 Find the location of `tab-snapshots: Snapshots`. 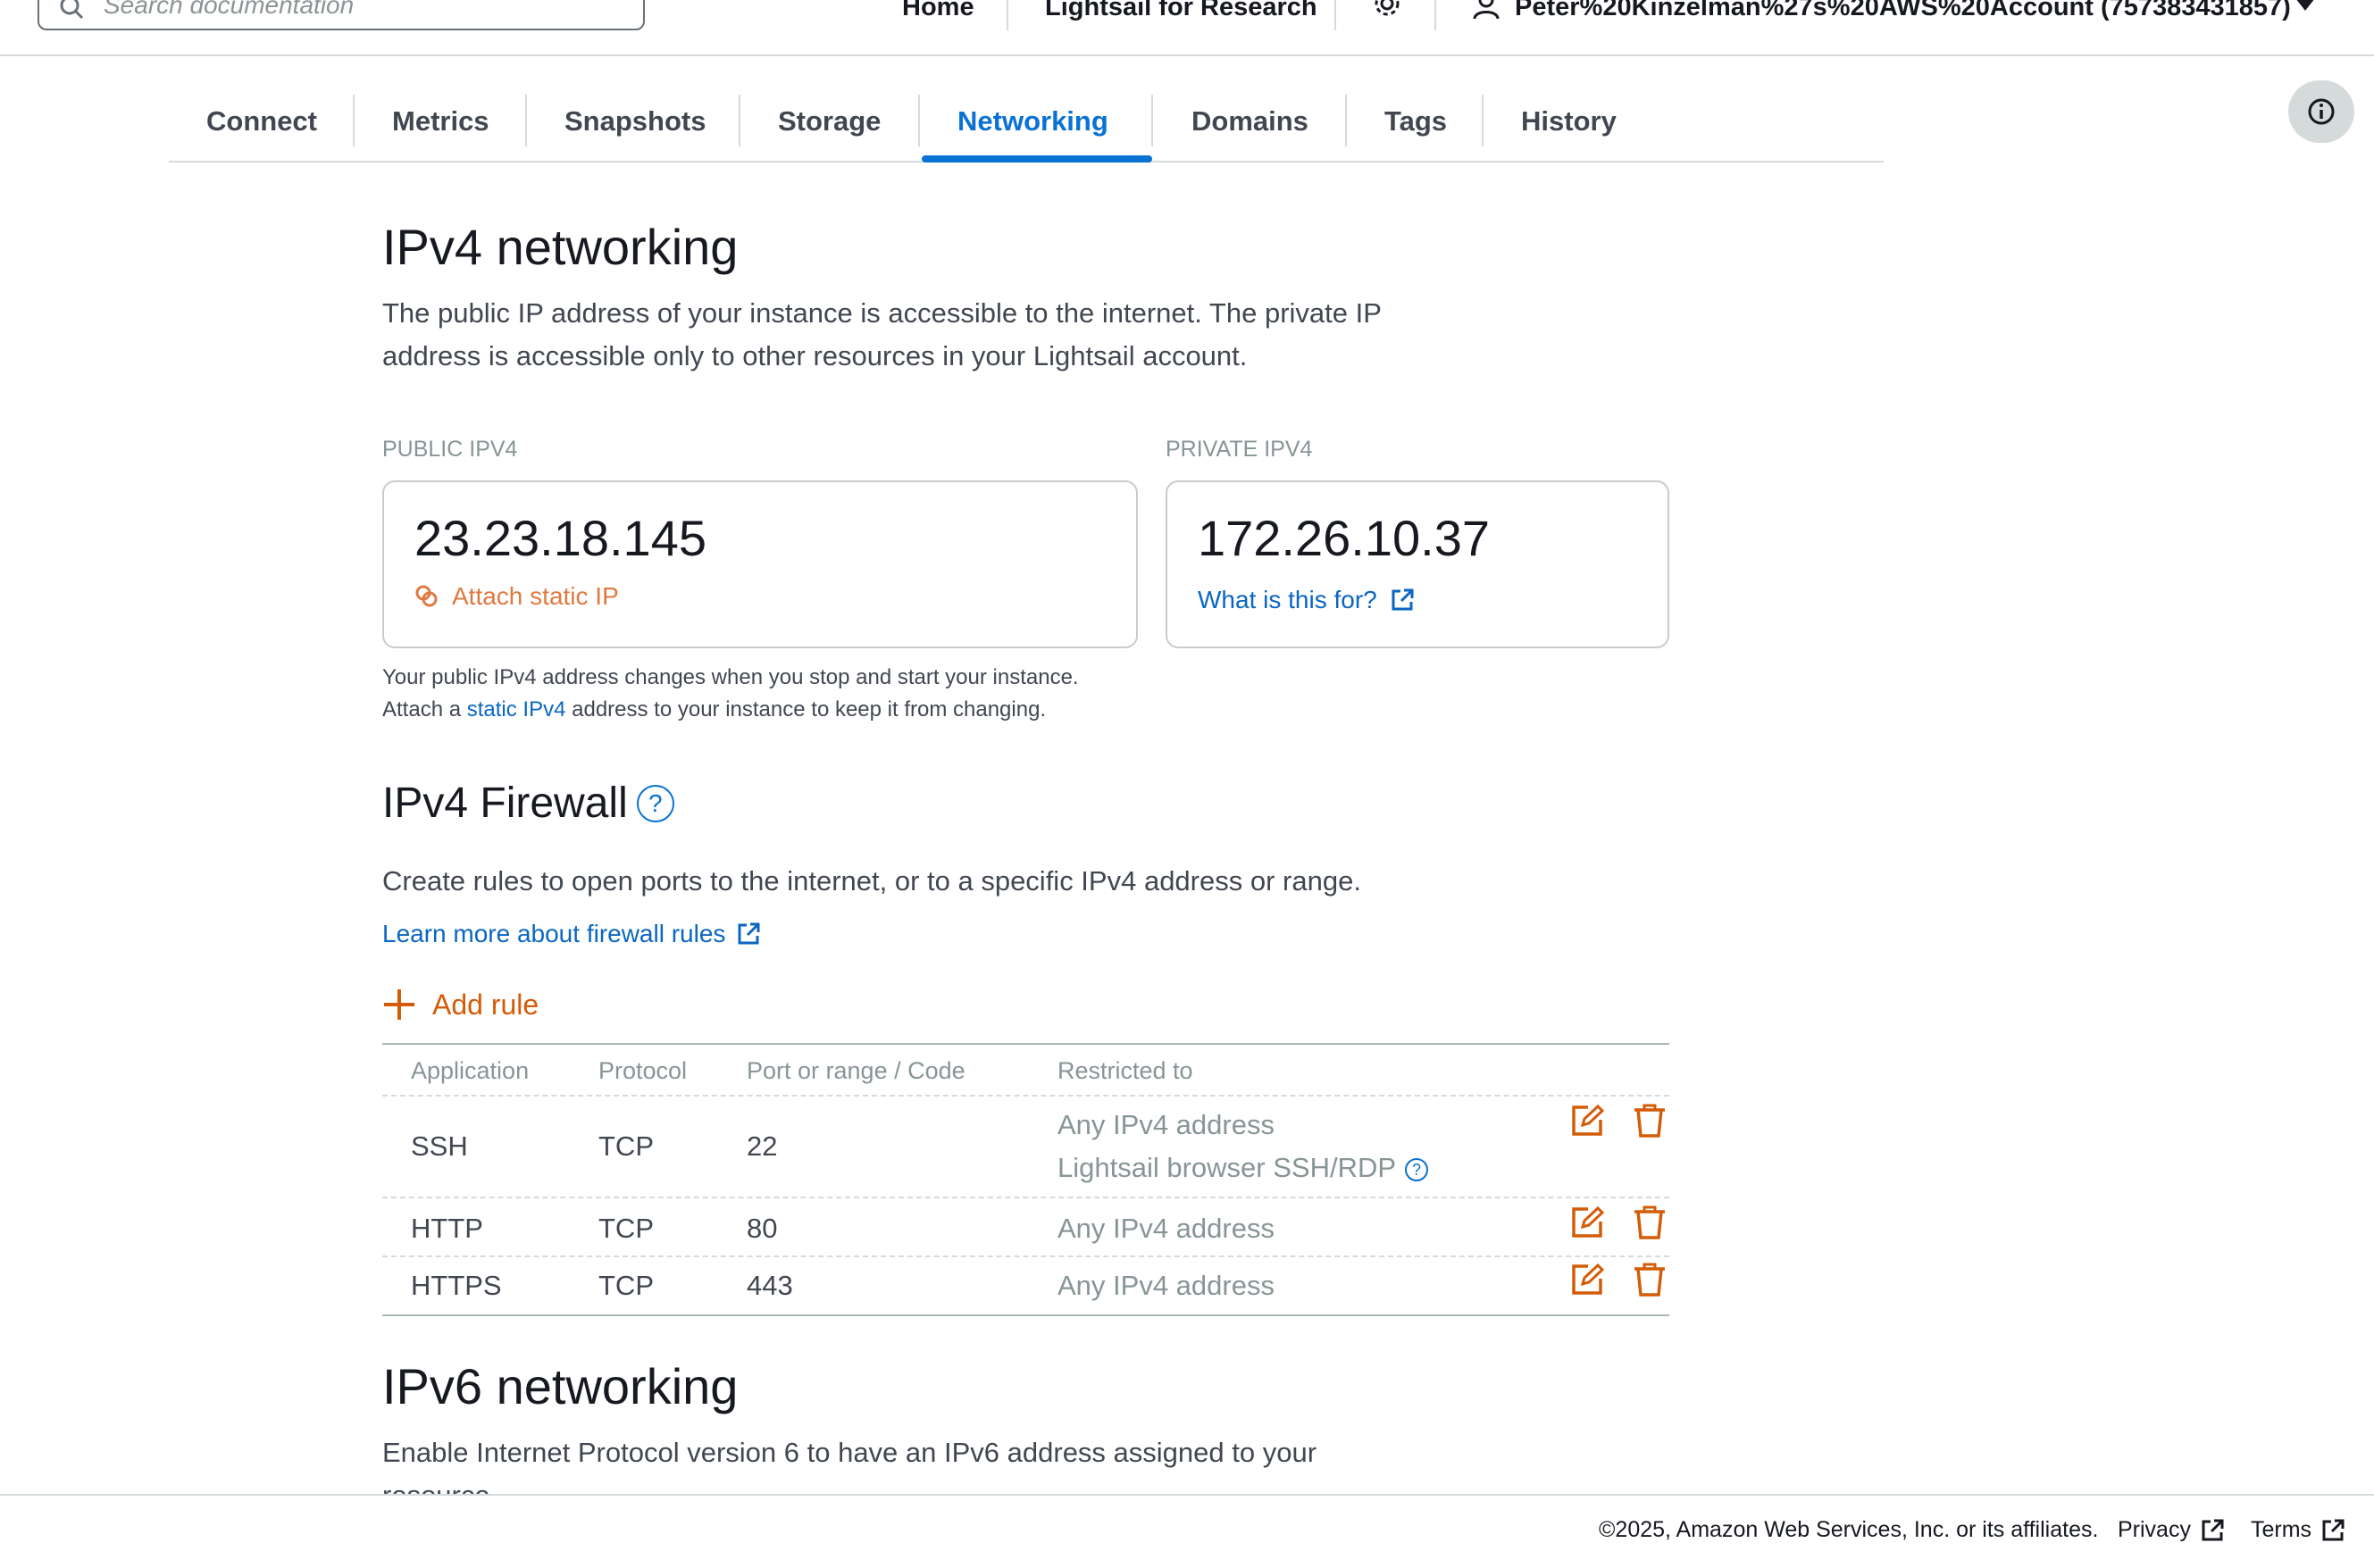

tab-snapshots: Snapshots is located at coordinates (635, 121).